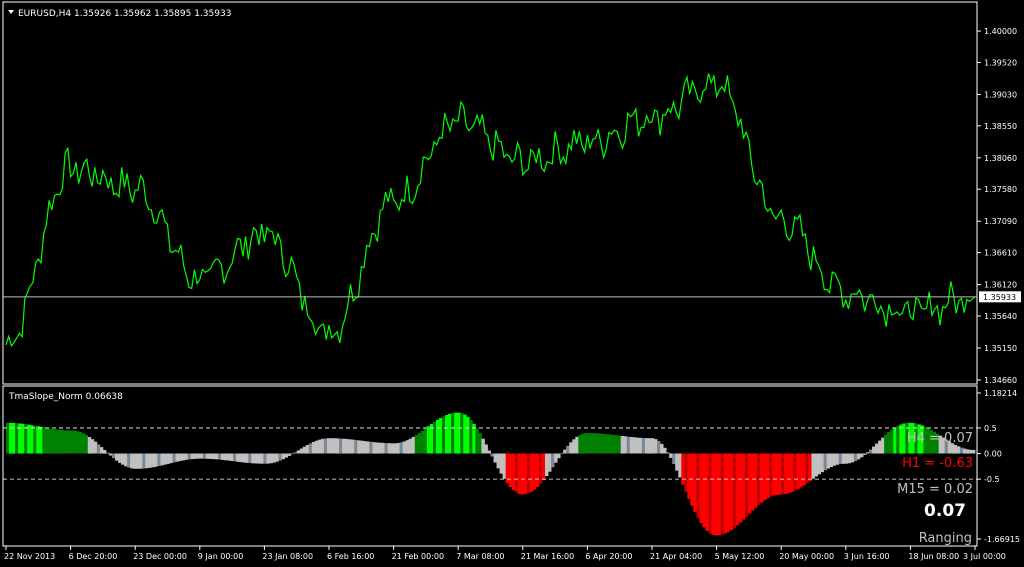 This screenshot has width=1024, height=567. What do you see at coordinates (1000, 189) in the screenshot?
I see `price-tick-label: 1.37580` at bounding box center [1000, 189].